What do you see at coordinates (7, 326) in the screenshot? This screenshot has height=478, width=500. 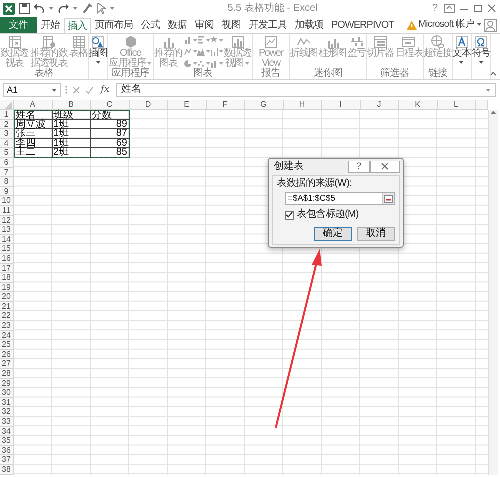 I see `row-header: 23` at bounding box center [7, 326].